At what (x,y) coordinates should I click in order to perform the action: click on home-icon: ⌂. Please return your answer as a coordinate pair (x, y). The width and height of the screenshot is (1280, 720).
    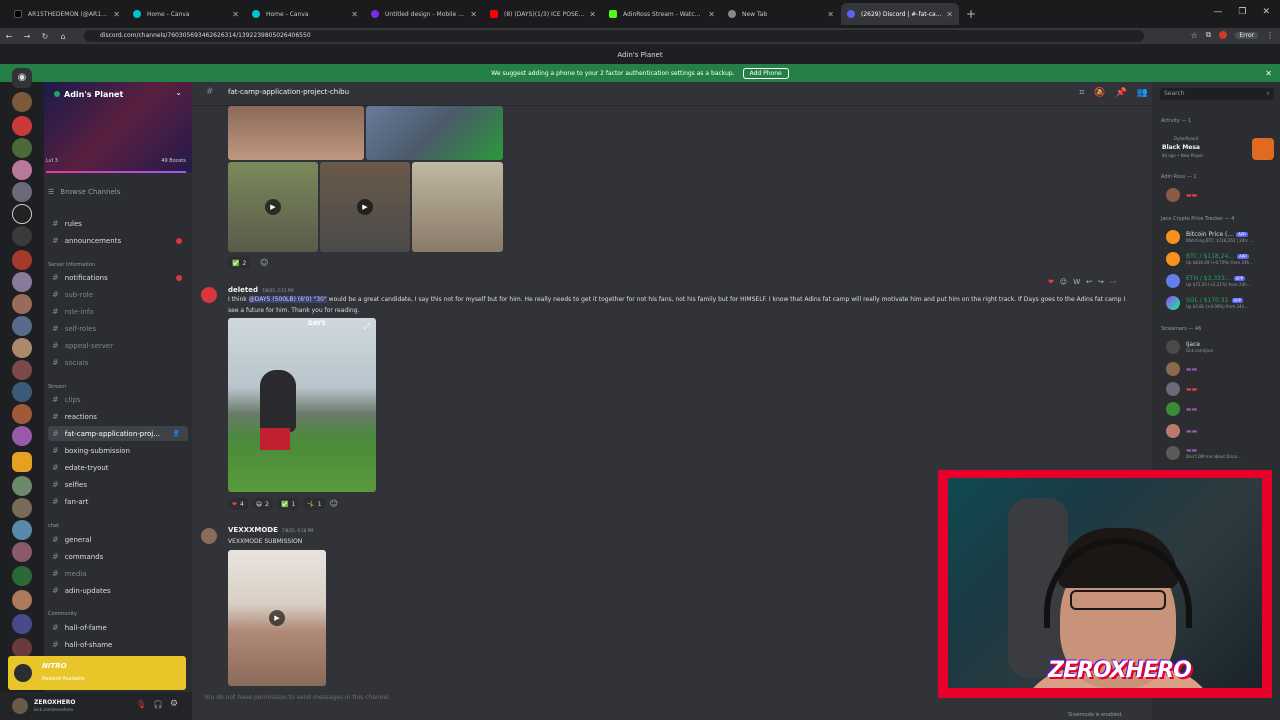
    Looking at the image, I should click on (63, 36).